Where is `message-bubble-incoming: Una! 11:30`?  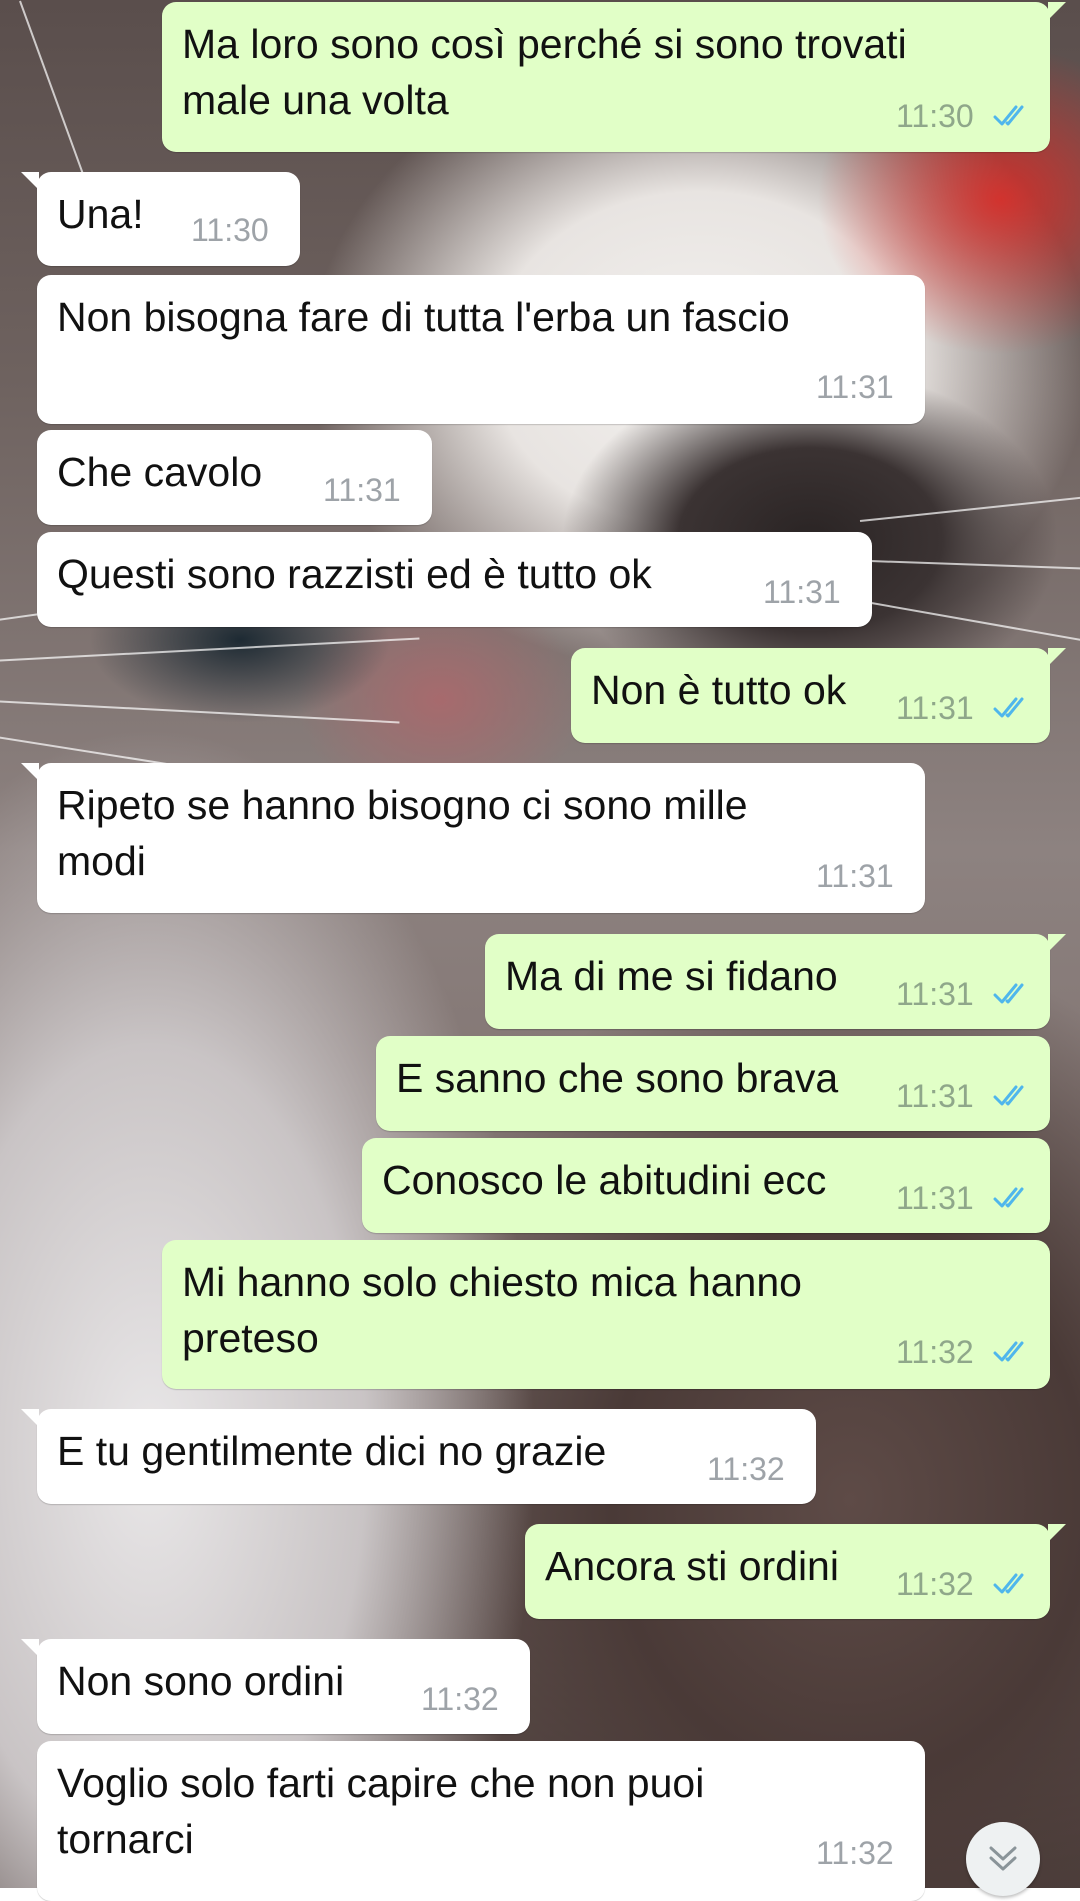
message-bubble-incoming: Una! 11:30 is located at coordinates (160, 219).